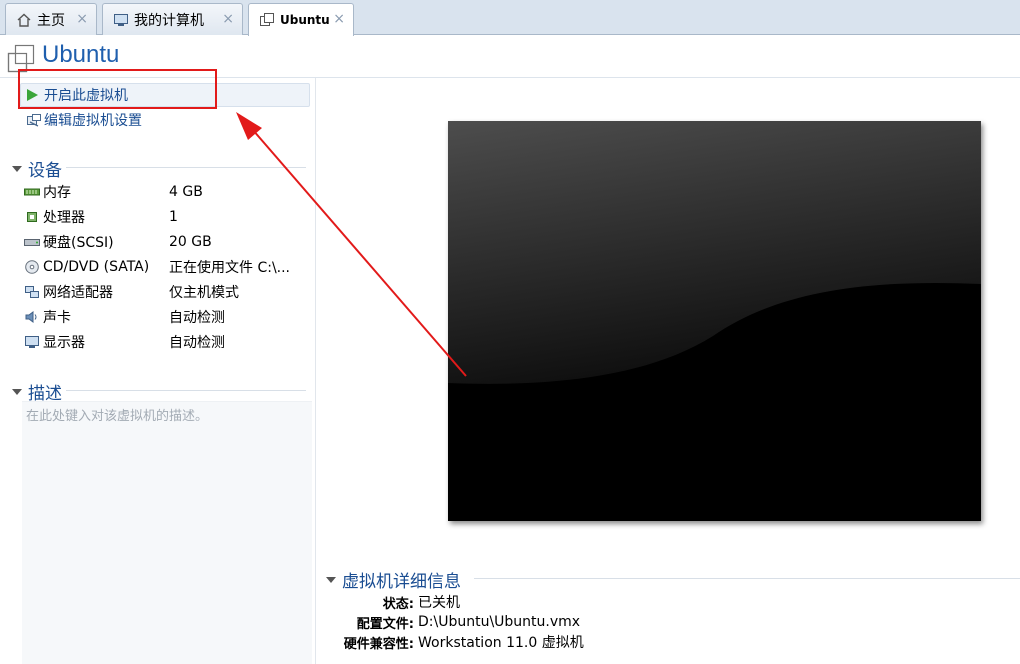 The image size is (1020, 664). I want to click on annotation-arrow, so click(351, 244).